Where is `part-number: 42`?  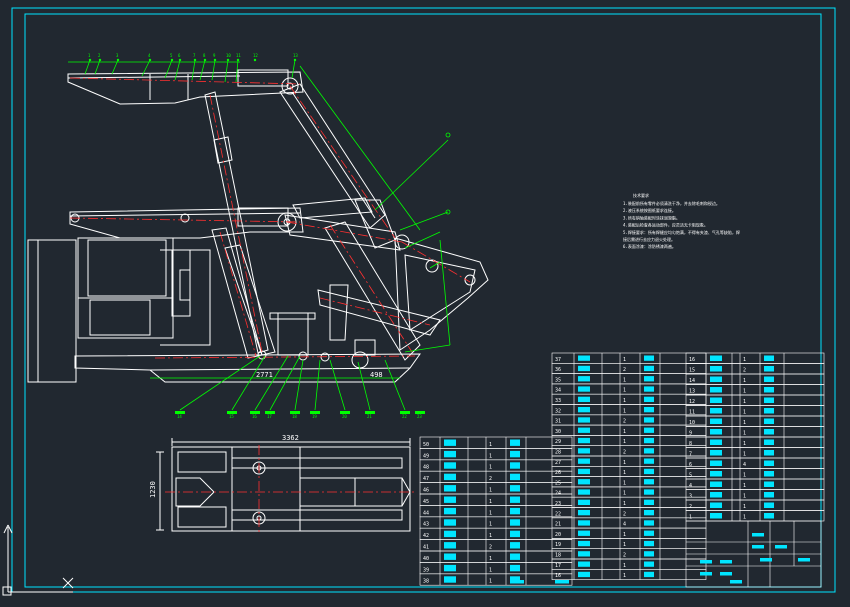
part-number: 42 is located at coordinates (426, 536).